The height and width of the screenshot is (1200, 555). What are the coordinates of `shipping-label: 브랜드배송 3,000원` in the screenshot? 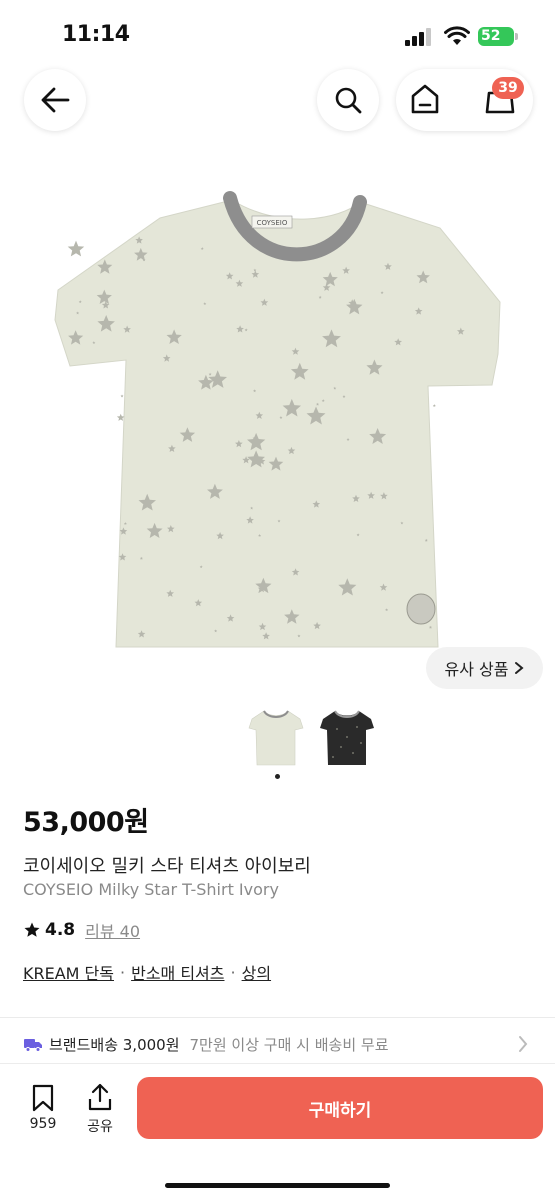 It's located at (114, 1045).